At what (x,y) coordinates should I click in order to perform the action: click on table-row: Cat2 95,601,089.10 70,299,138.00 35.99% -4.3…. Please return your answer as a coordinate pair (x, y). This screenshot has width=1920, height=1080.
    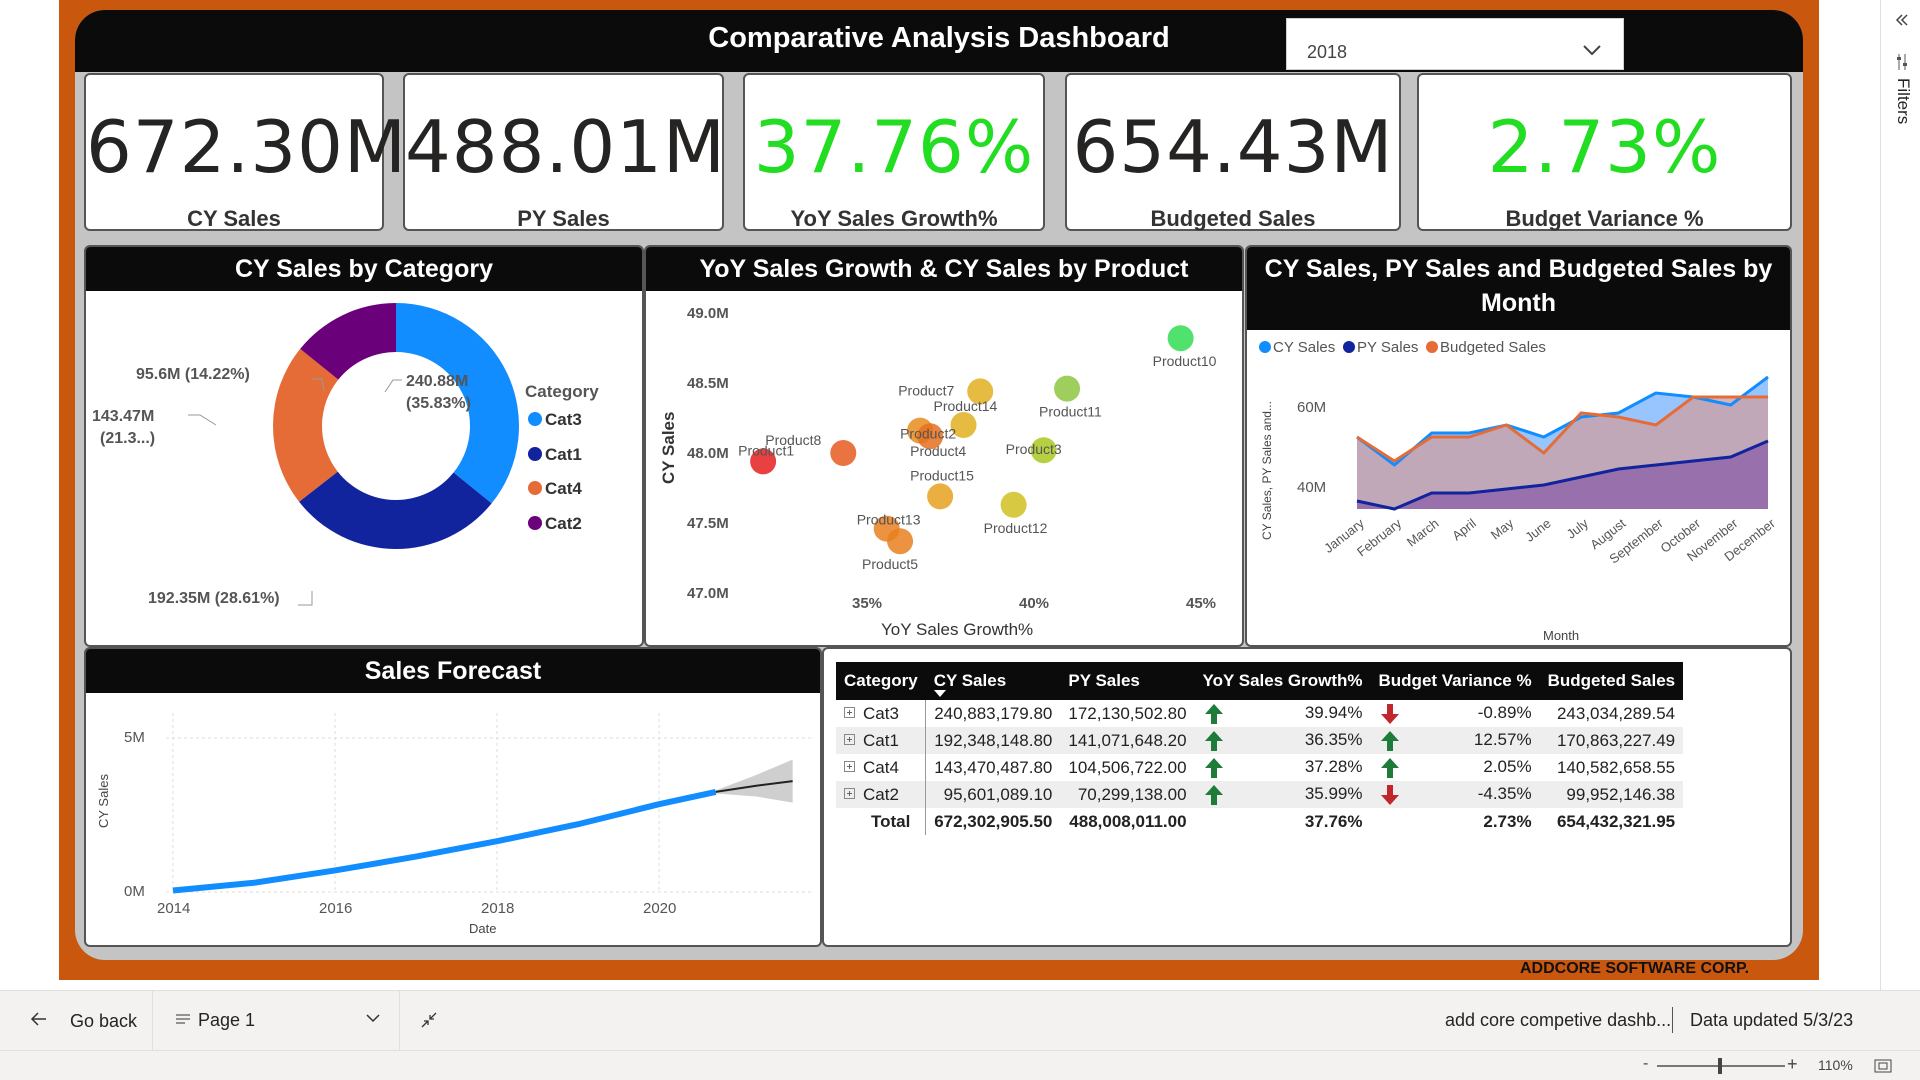
    Looking at the image, I should click on (1260, 794).